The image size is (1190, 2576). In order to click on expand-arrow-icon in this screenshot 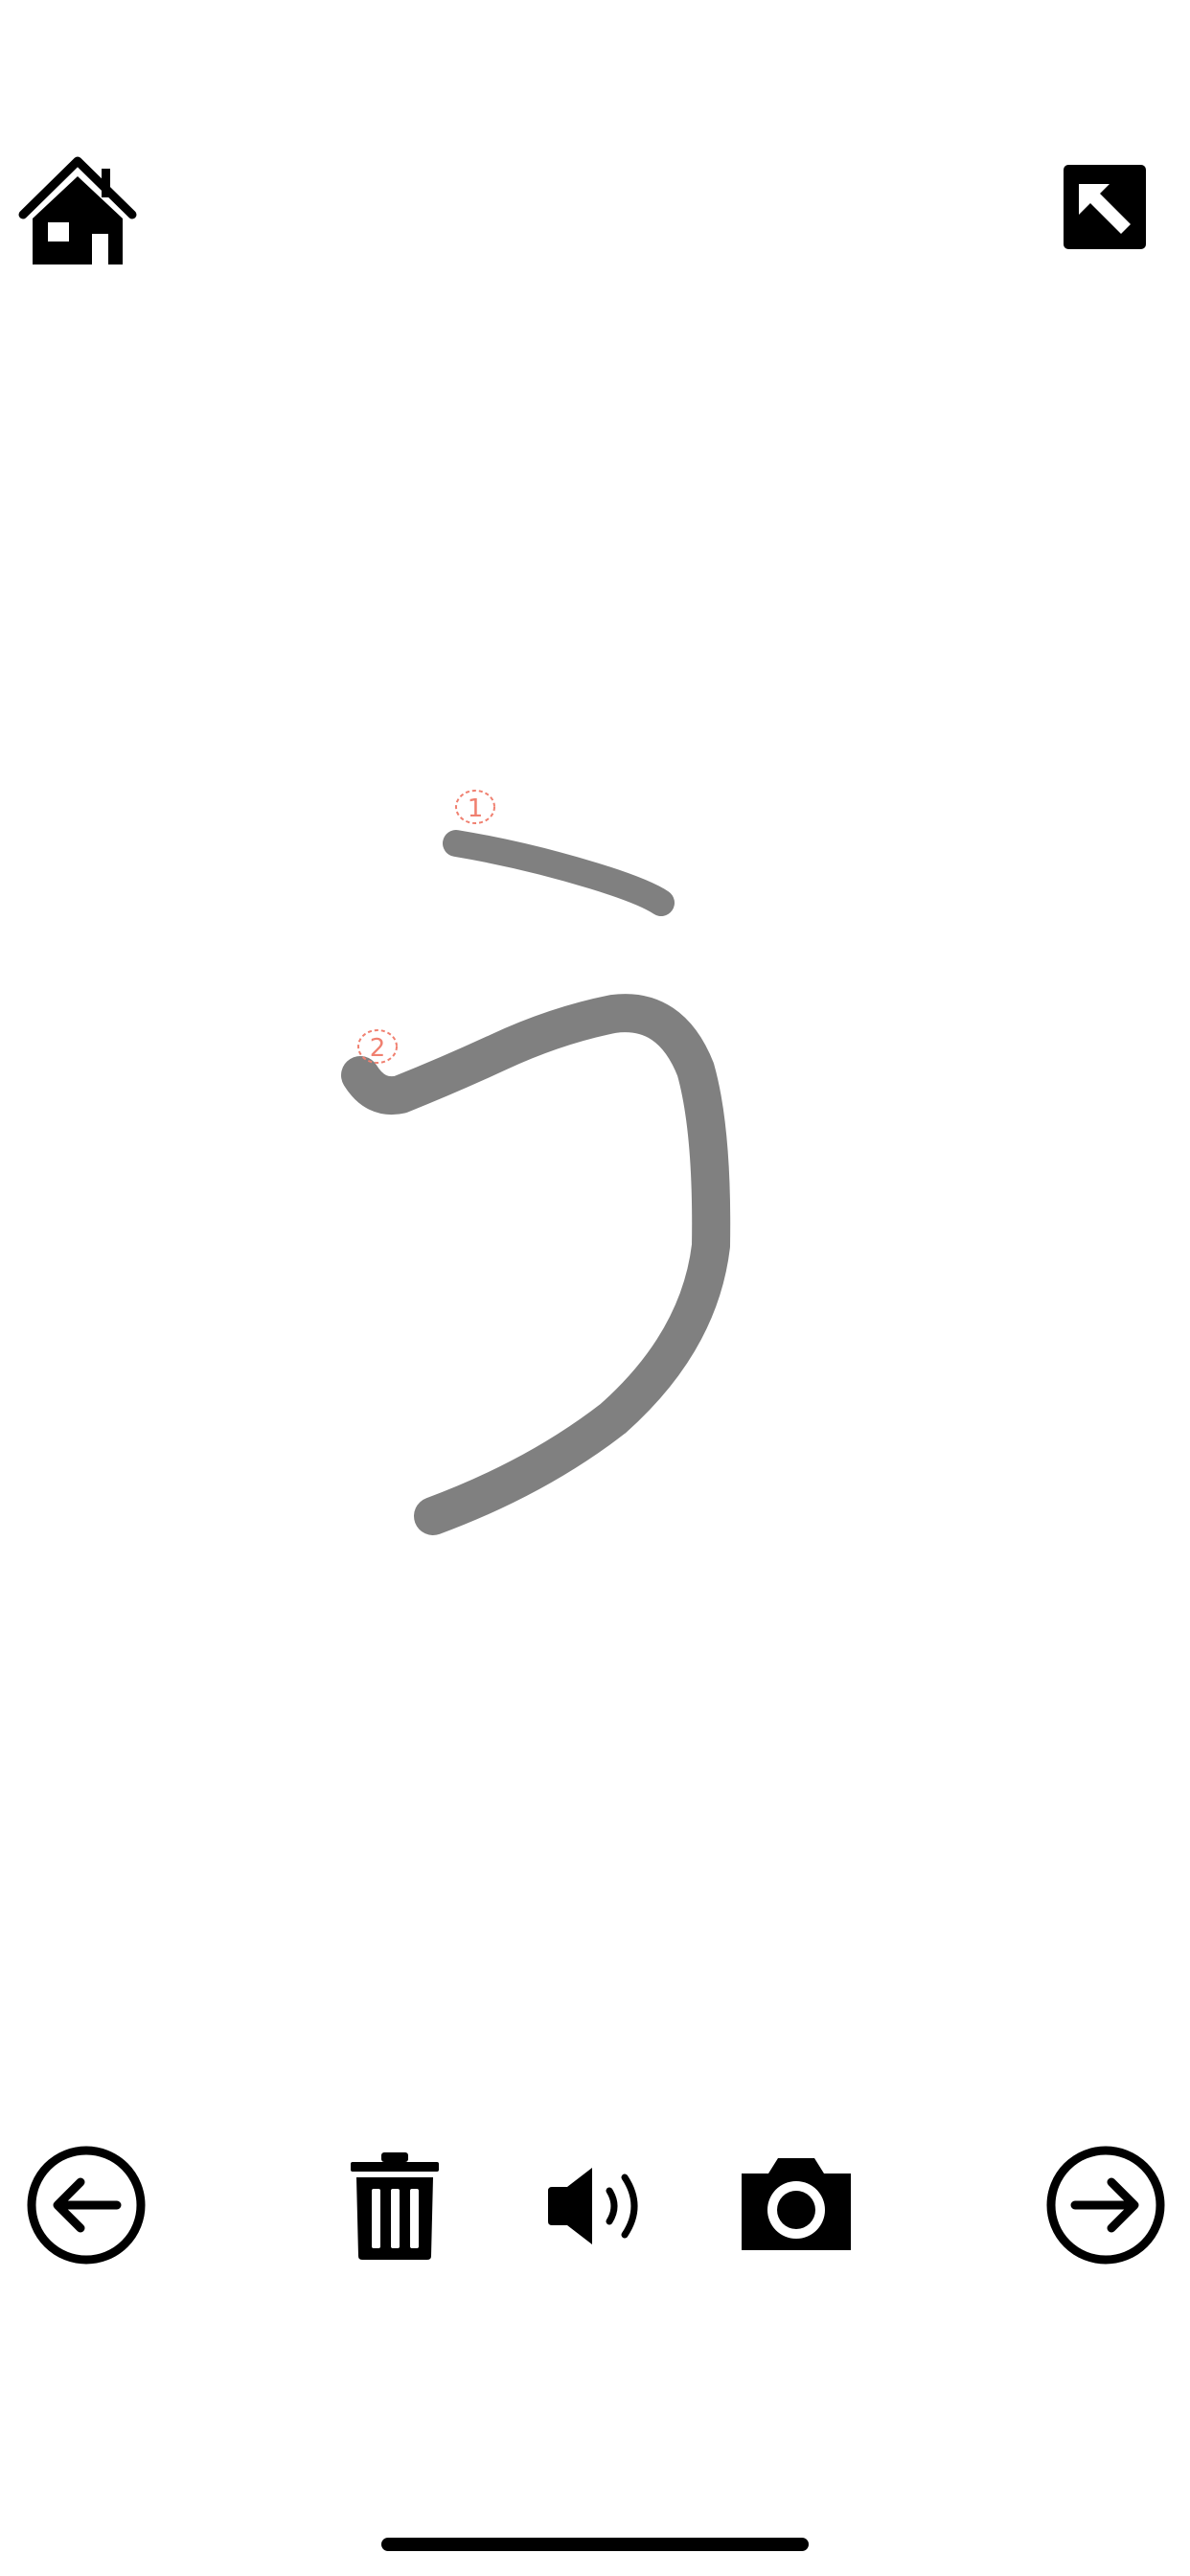, I will do `click(1105, 207)`.